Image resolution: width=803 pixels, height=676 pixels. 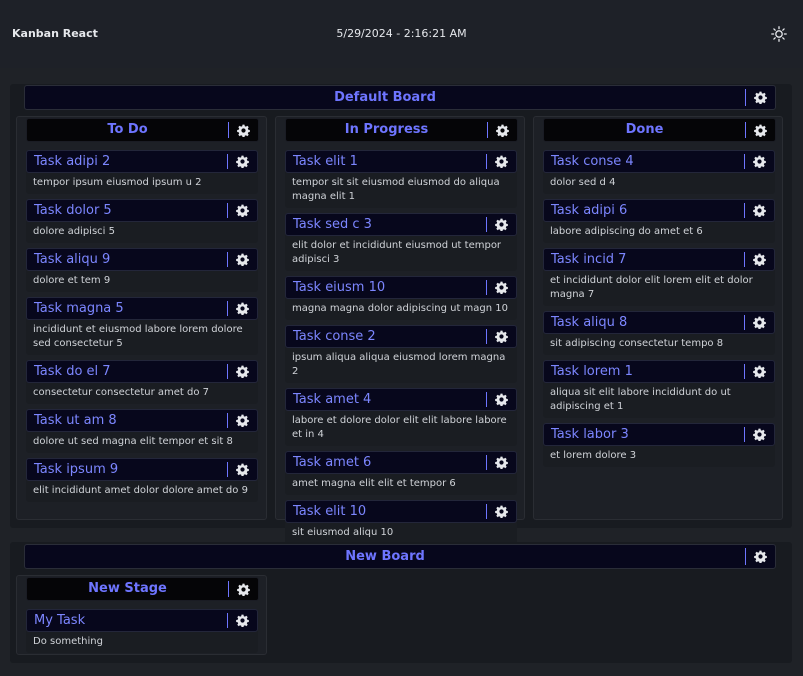 What do you see at coordinates (75, 420) in the screenshot?
I see `task-title: Task ut am 8` at bounding box center [75, 420].